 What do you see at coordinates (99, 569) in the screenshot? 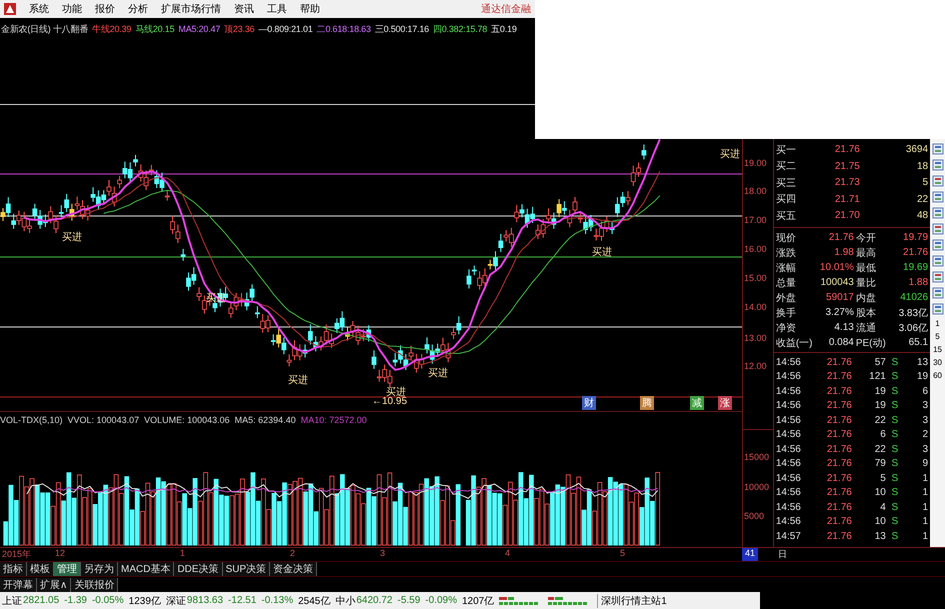
I see `indicator-tab: 另存为` at bounding box center [99, 569].